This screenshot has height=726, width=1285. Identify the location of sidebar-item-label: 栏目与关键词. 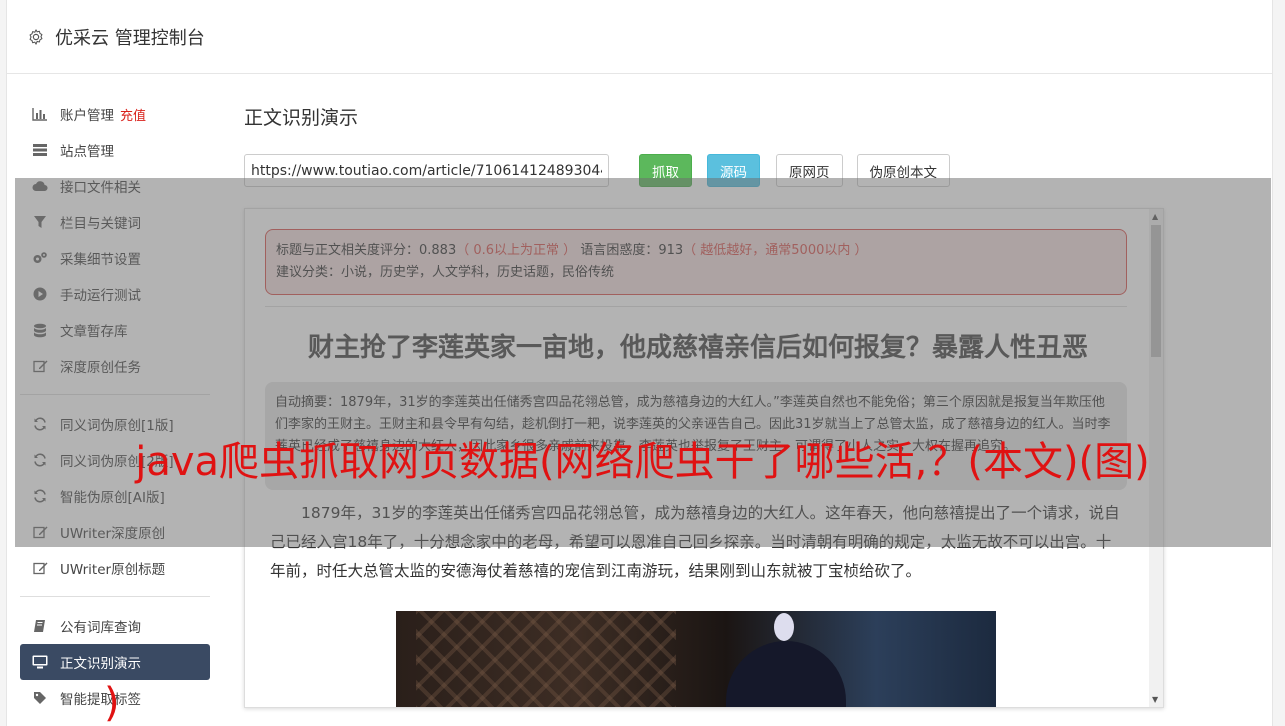
(100, 224).